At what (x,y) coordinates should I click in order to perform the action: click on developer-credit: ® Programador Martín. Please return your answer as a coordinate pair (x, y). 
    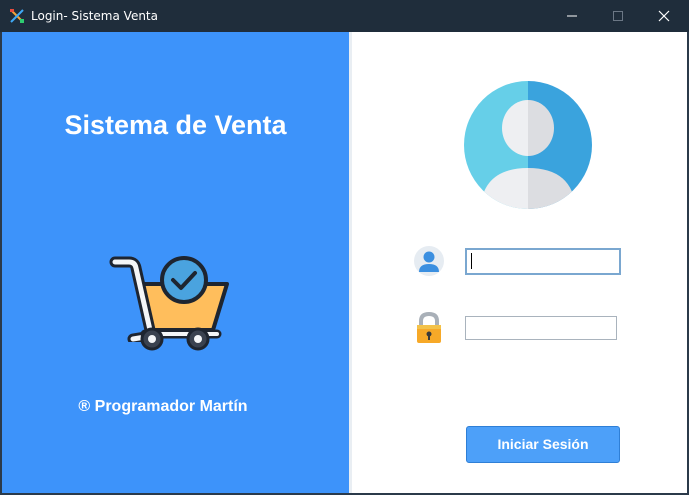
    Looking at the image, I should click on (163, 406).